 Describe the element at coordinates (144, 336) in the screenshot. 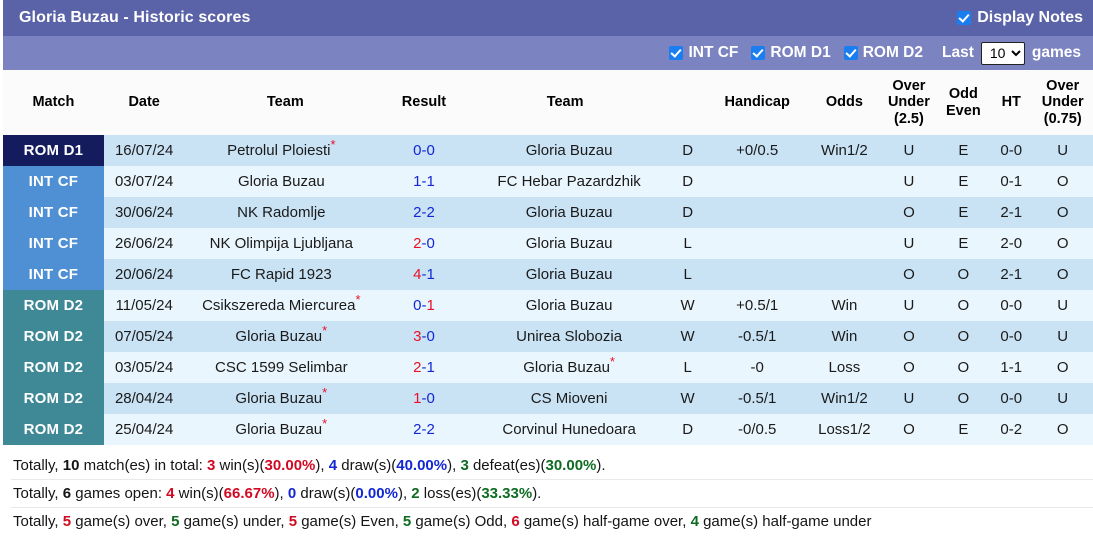

I see `cell-date: 07/05/24` at that location.